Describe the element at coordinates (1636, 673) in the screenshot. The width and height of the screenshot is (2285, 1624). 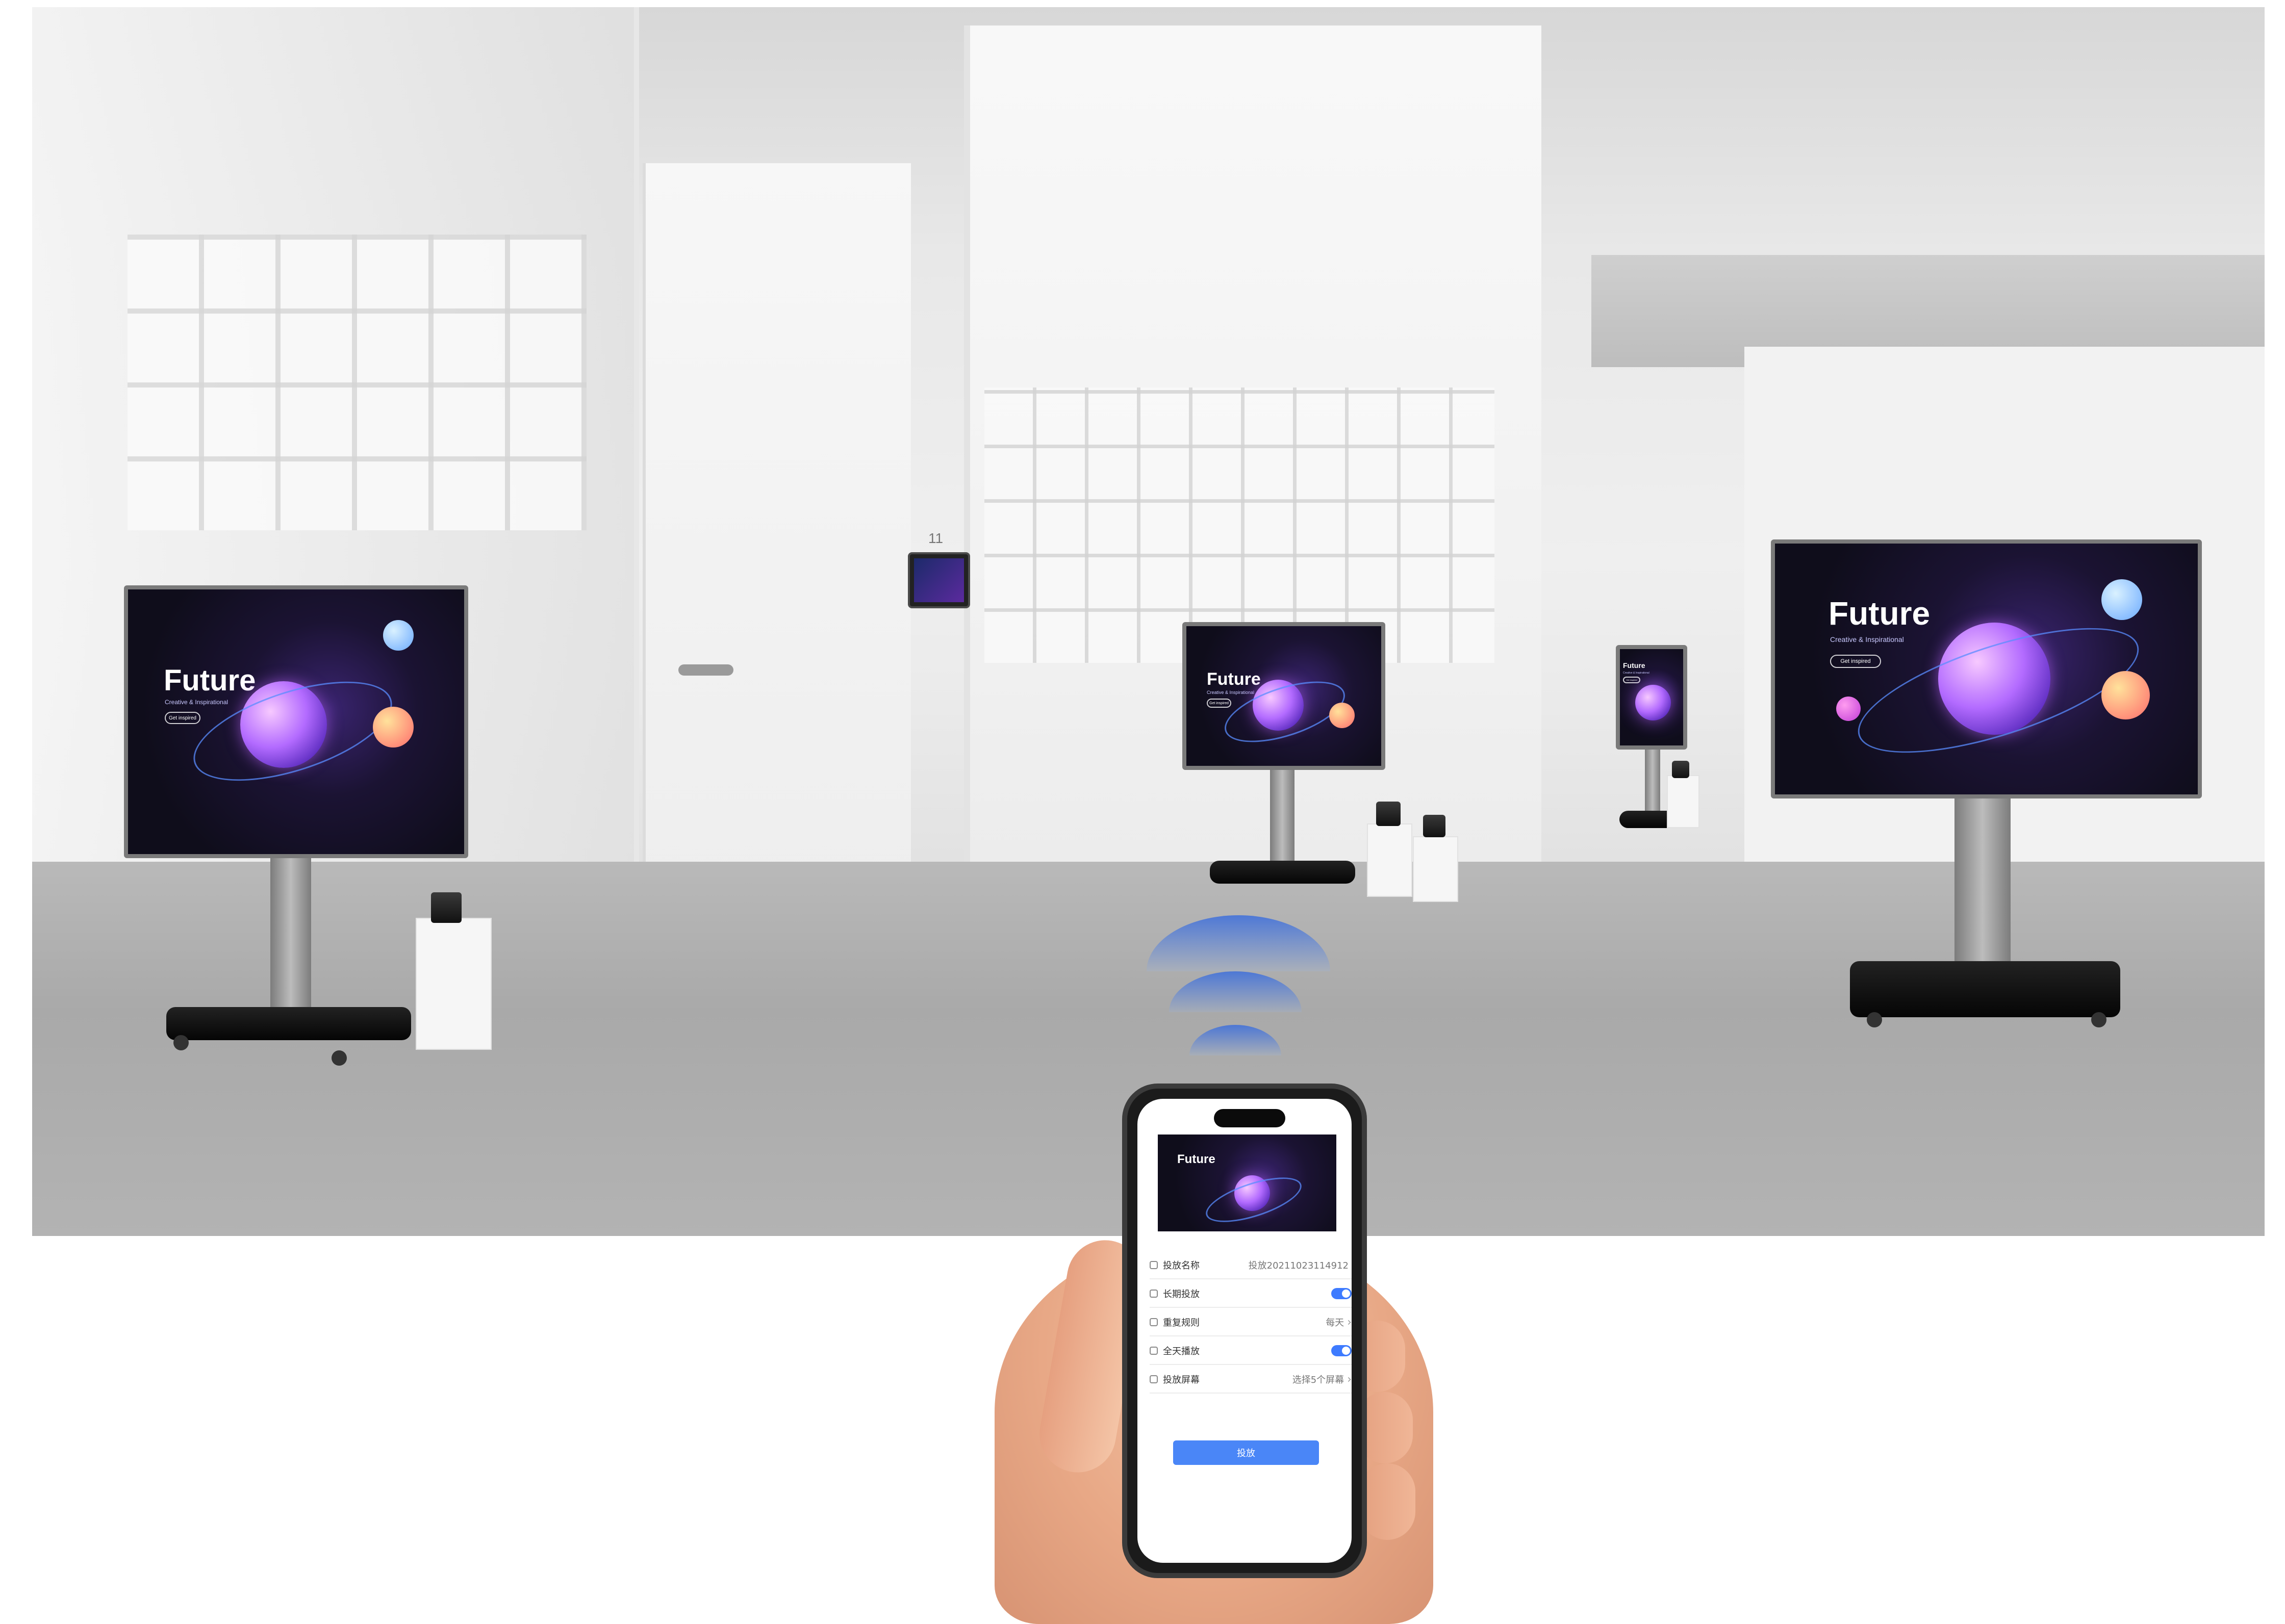
I see `display-far-subtitle: Creative & Inspirational` at that location.